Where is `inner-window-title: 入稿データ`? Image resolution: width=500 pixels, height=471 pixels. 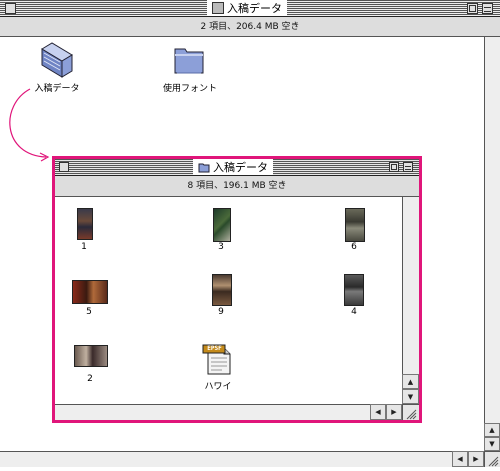
inner-window-title: 入稿データ is located at coordinates (233, 167).